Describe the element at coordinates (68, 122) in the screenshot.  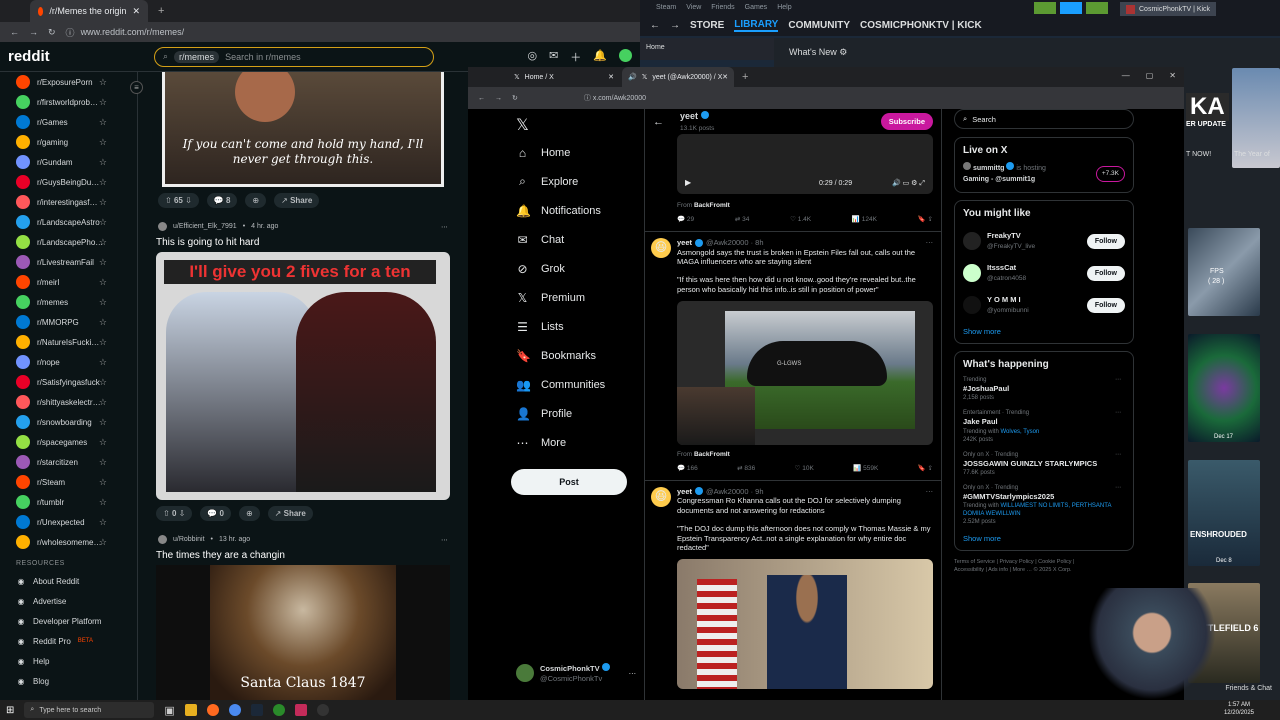
I see `sidebar-item-subreddit: r/Games ☆` at that location.